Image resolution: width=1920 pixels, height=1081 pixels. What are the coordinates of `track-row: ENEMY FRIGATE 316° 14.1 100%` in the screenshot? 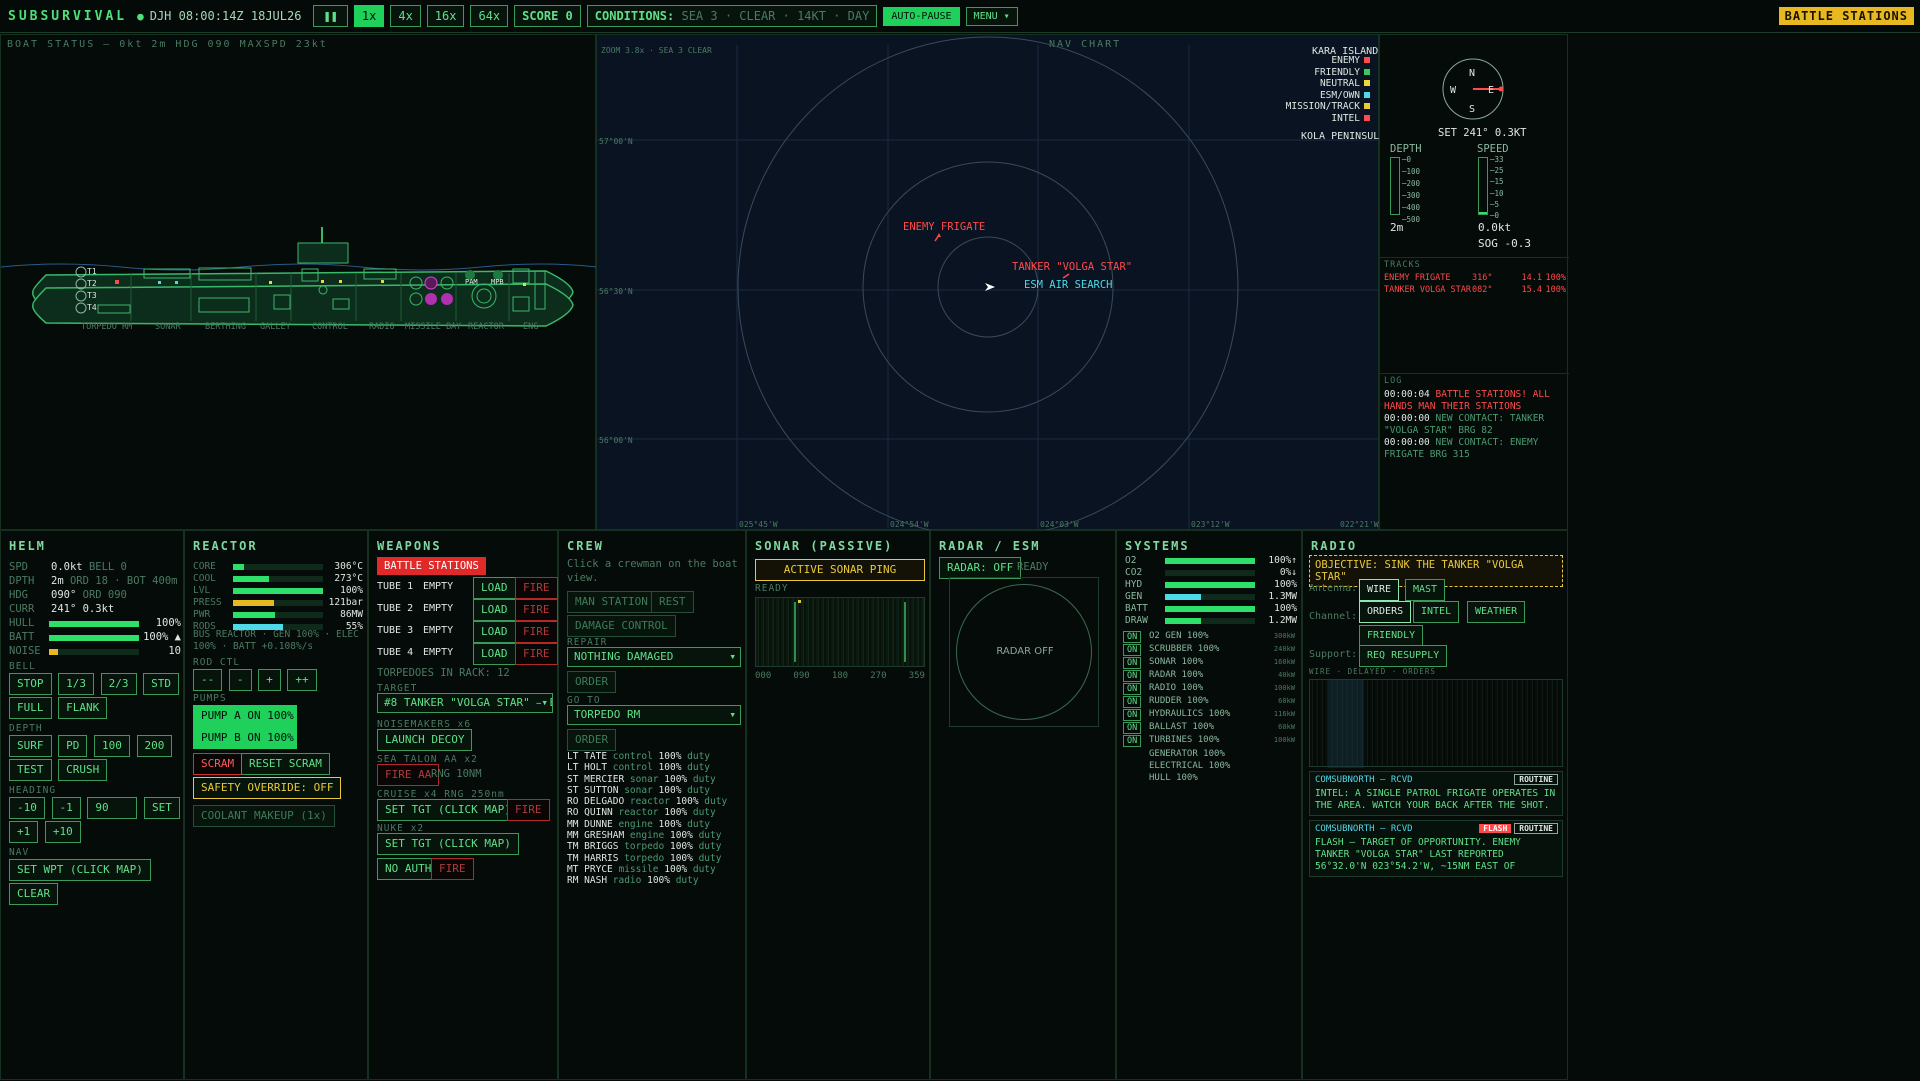 It's located at (1475, 278).